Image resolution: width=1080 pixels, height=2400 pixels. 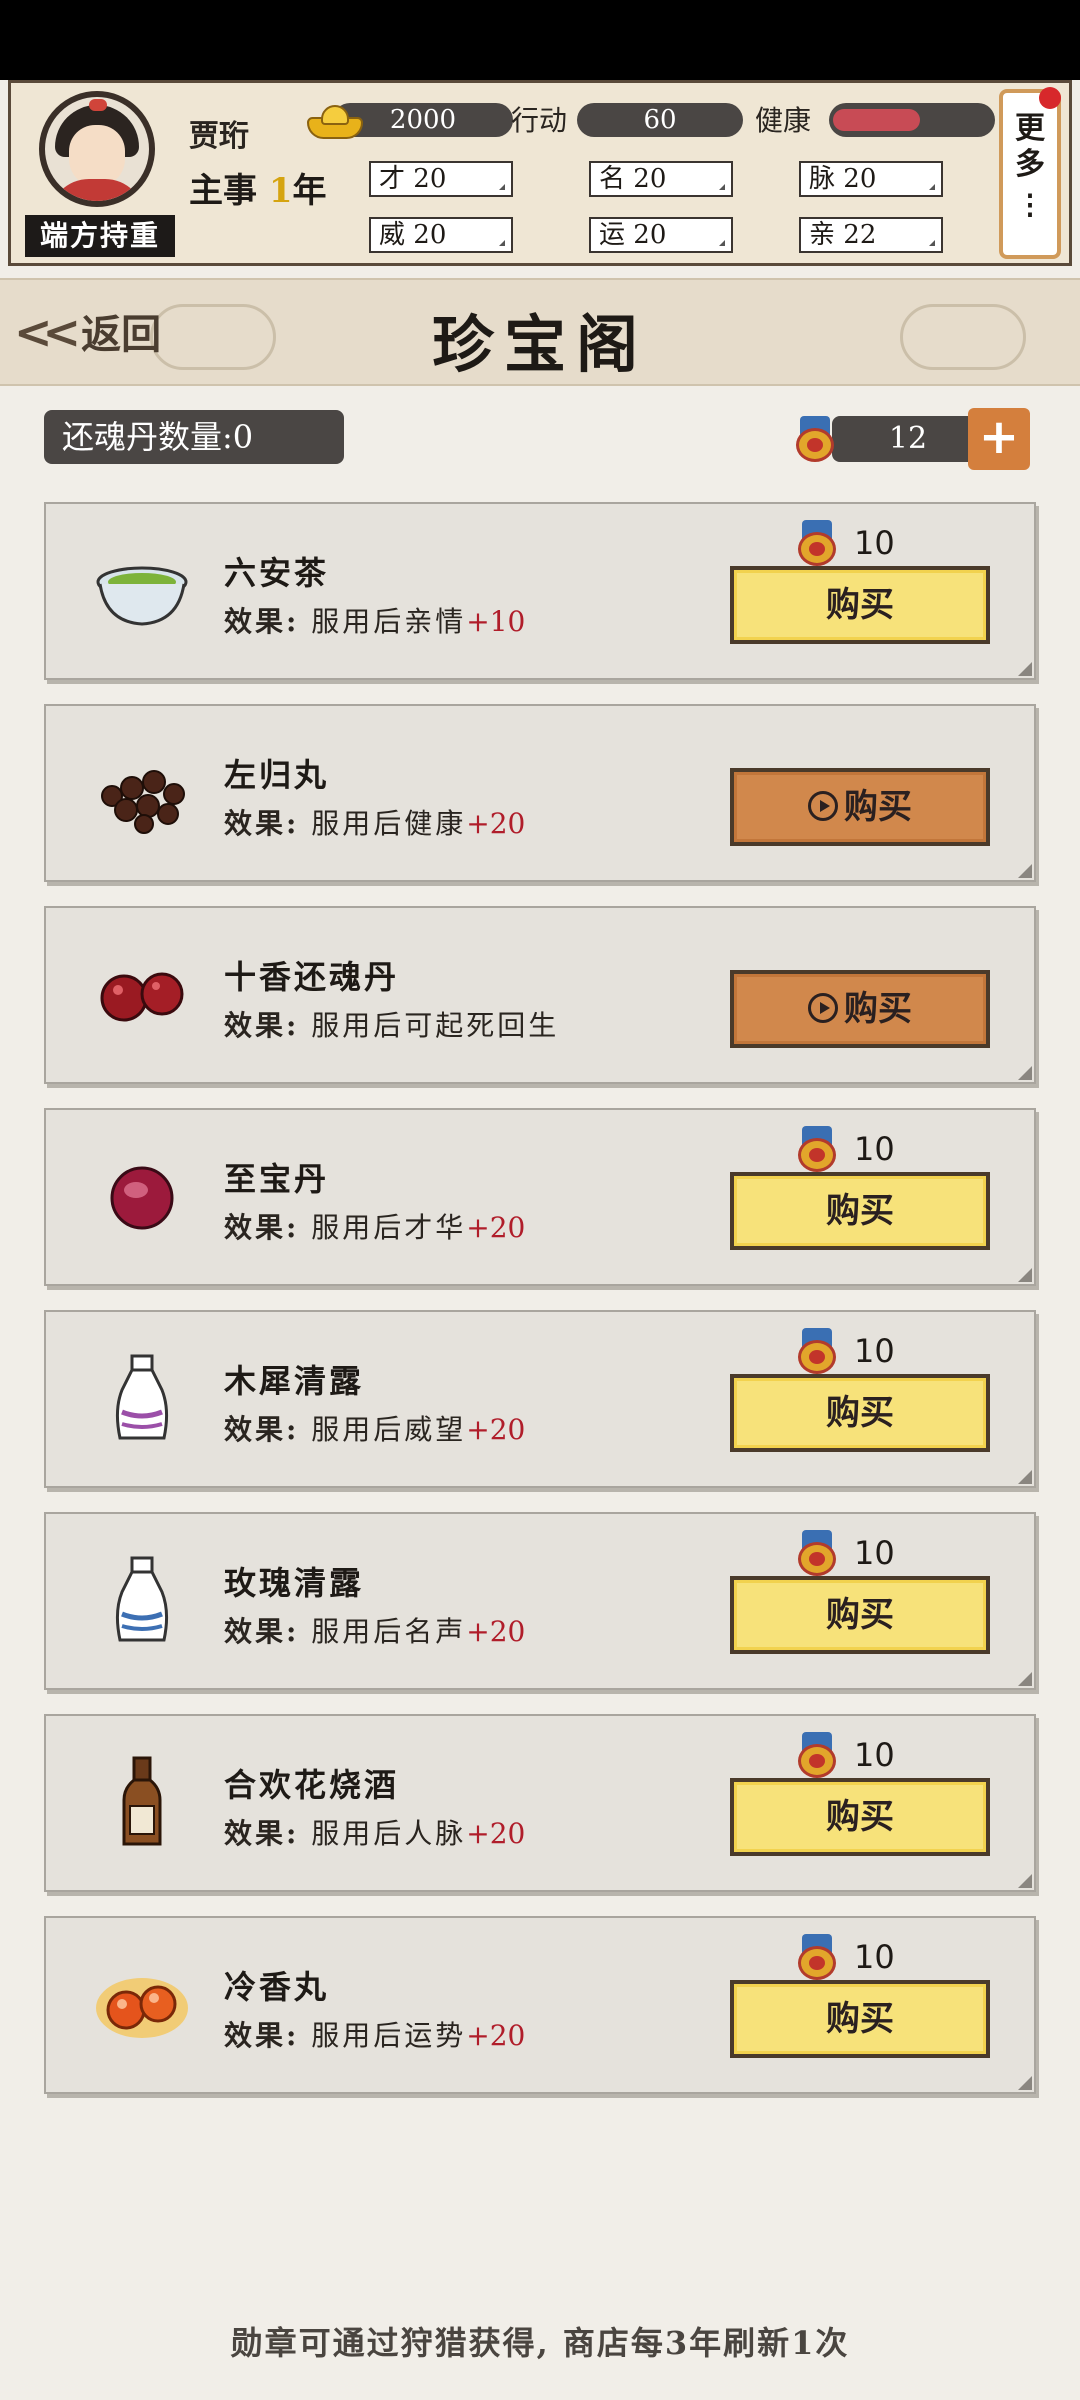 I want to click on gold-value: 2000, so click(x=423, y=120).